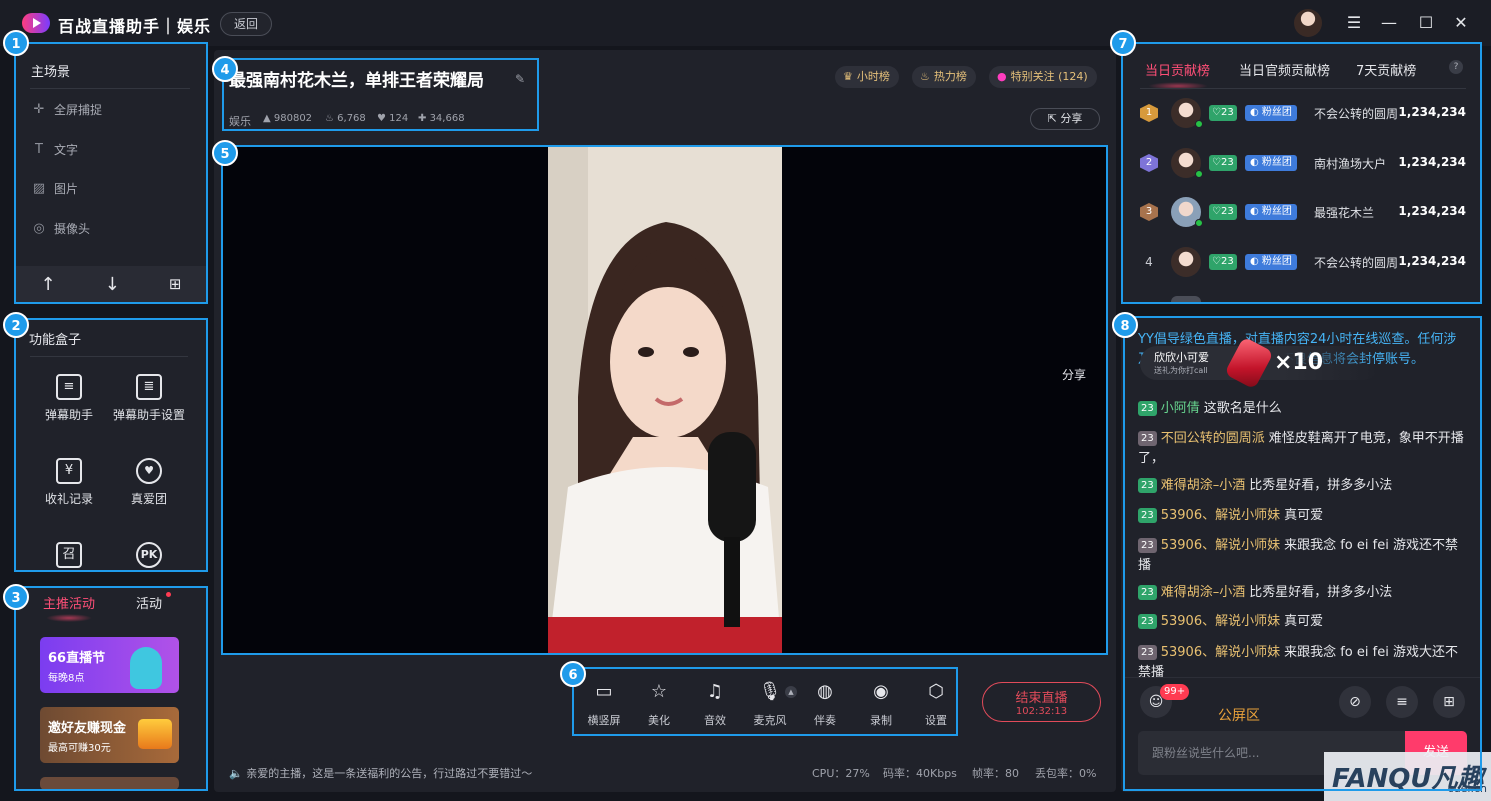 The width and height of the screenshot is (1491, 801). What do you see at coordinates (69, 482) in the screenshot?
I see `gift-record-button: ¥ 收礼记录` at bounding box center [69, 482].